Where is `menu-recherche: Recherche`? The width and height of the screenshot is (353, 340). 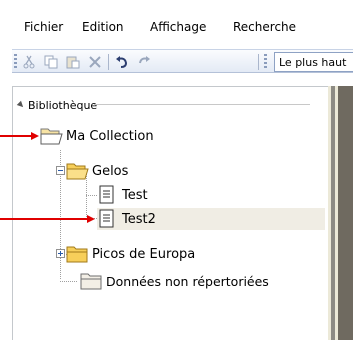 menu-recherche: Recherche is located at coordinates (264, 27).